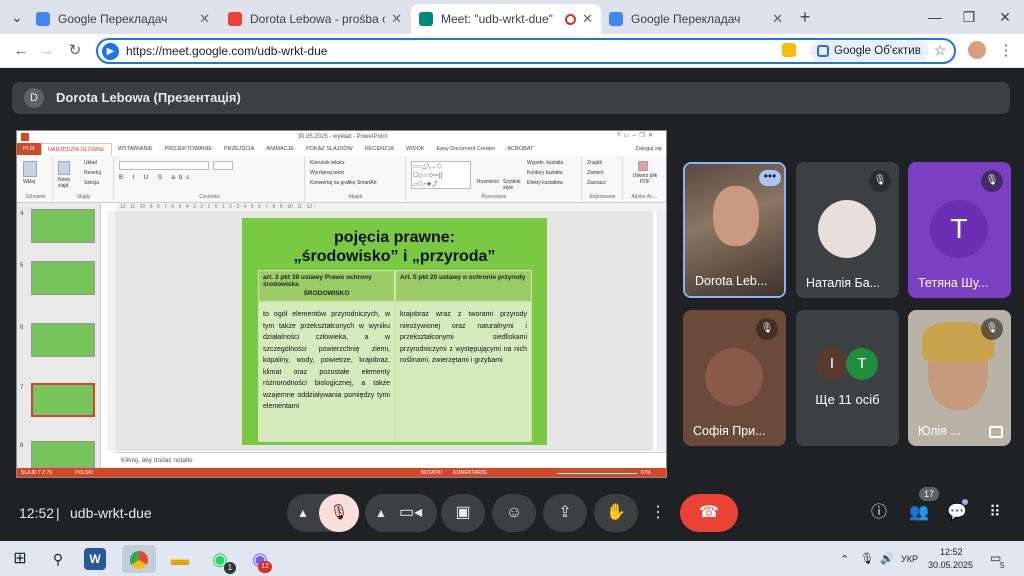 The image size is (1024, 576). I want to click on tab-google-translate-2: Google Перекладач ✕, so click(696, 19).